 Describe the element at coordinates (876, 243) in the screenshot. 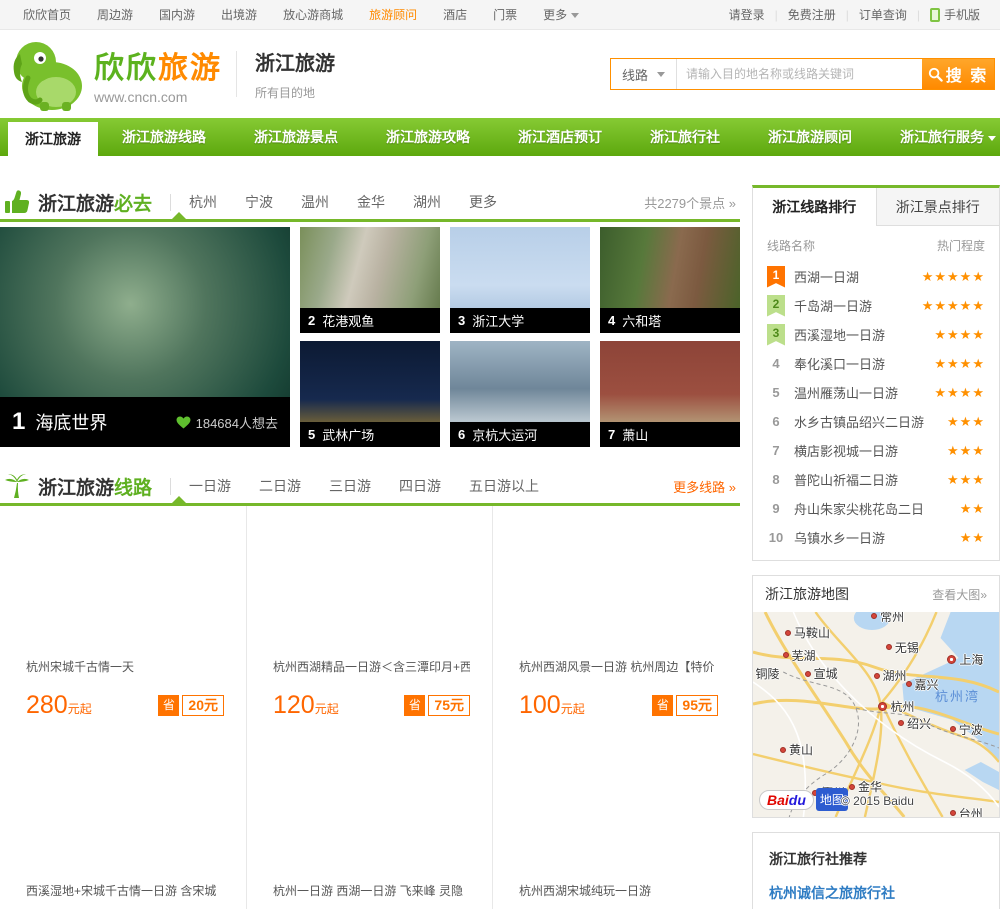

I see `ranking-column-headers: 线路名称 热门程度` at that location.